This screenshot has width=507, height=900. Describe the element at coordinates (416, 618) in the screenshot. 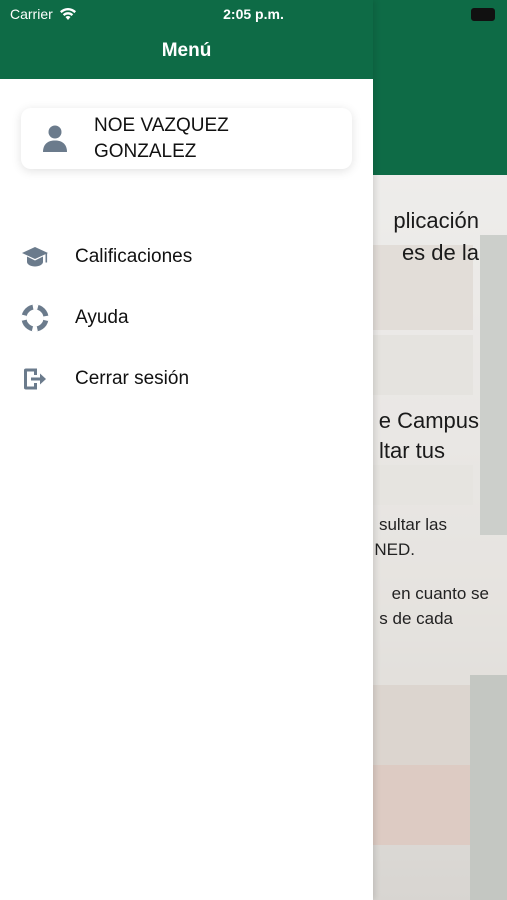

I see `background-paragraph-line: s de cada` at that location.